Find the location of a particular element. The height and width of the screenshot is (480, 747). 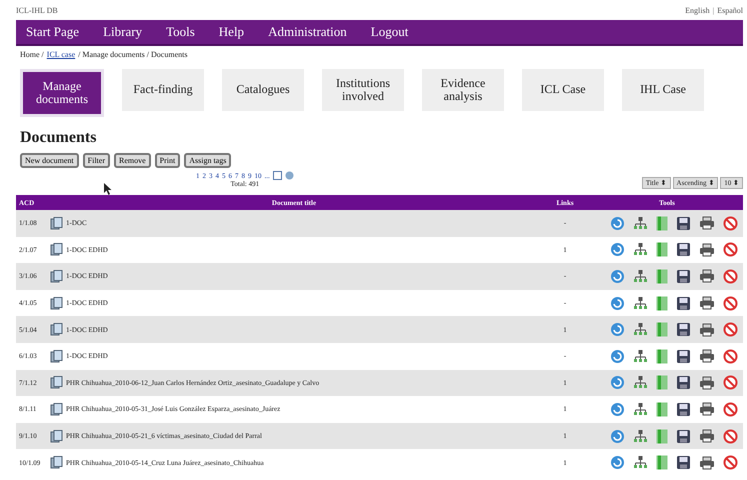

action-button: Remove is located at coordinates (132, 160).